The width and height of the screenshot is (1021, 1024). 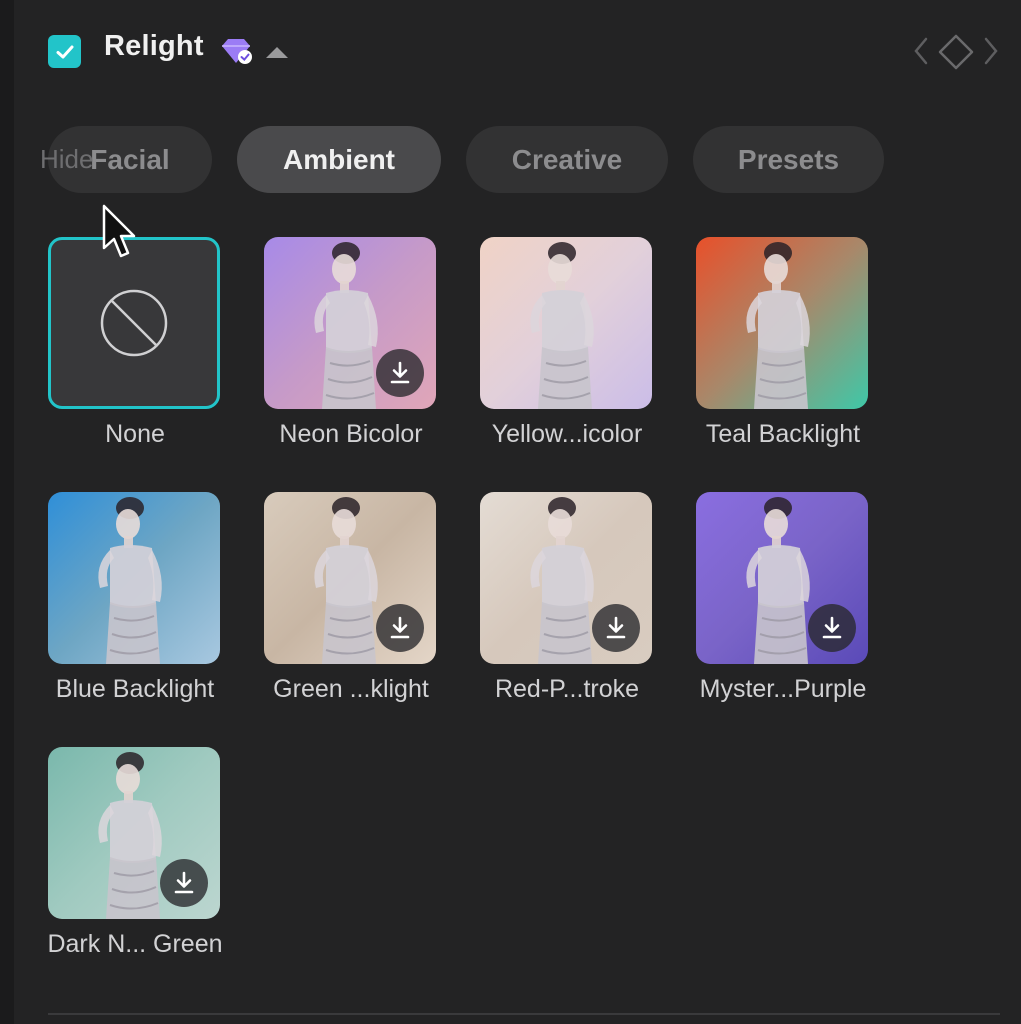 I want to click on preset-label: Teal Backlight, so click(x=783, y=434).